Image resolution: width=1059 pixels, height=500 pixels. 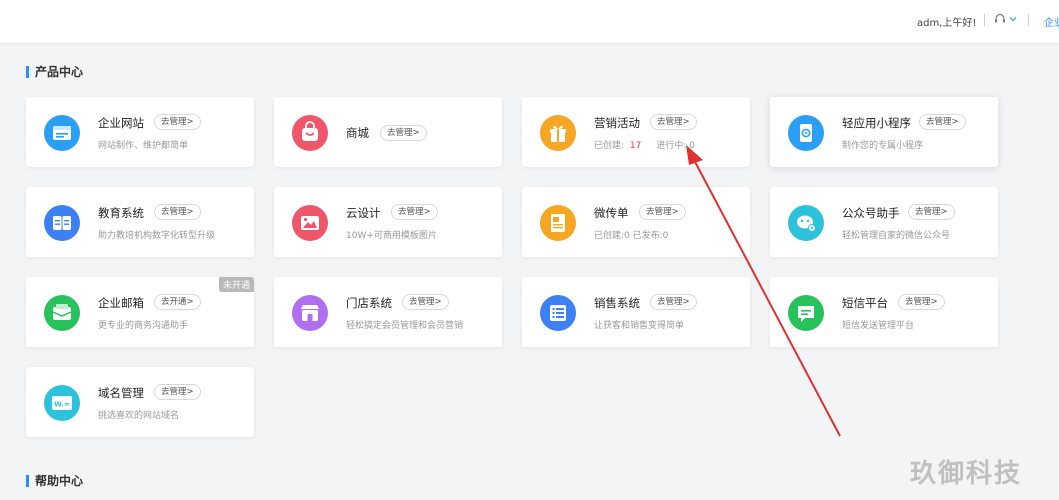 I want to click on card-cloud-design: 云设计 去管理> 10W+可商用模板图片, so click(x=388, y=222).